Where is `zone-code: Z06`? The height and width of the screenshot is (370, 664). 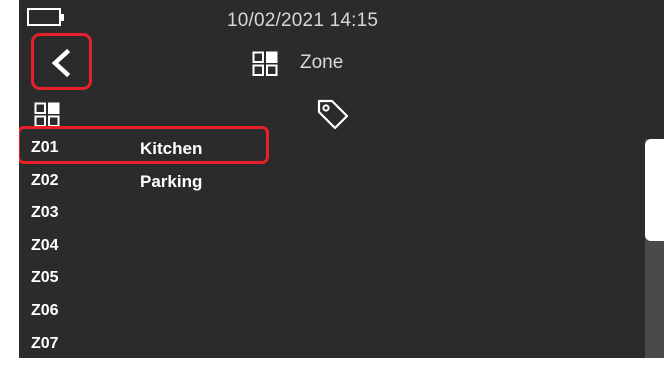
zone-code: Z06 is located at coordinates (45, 310).